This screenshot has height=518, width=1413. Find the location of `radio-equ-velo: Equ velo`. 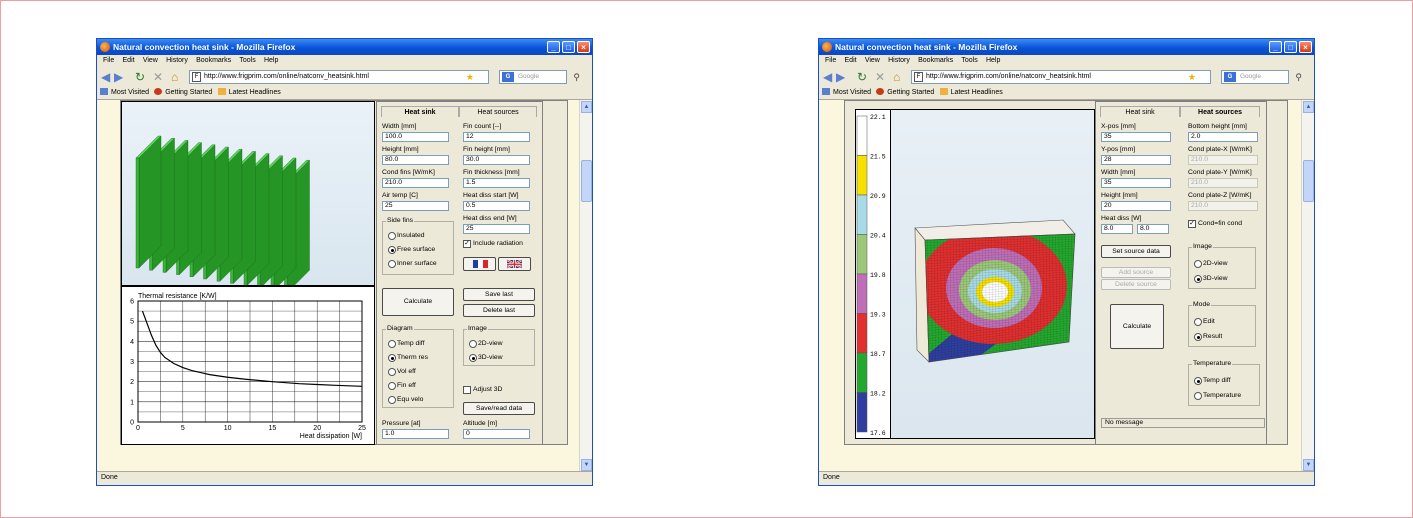

radio-equ-velo: Equ velo is located at coordinates (405, 400).